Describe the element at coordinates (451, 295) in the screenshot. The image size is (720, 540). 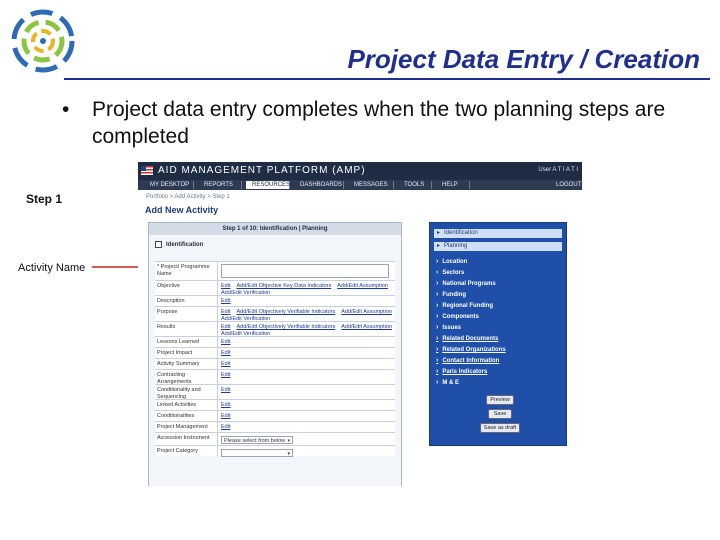
I see `nav-funding: Funding` at that location.